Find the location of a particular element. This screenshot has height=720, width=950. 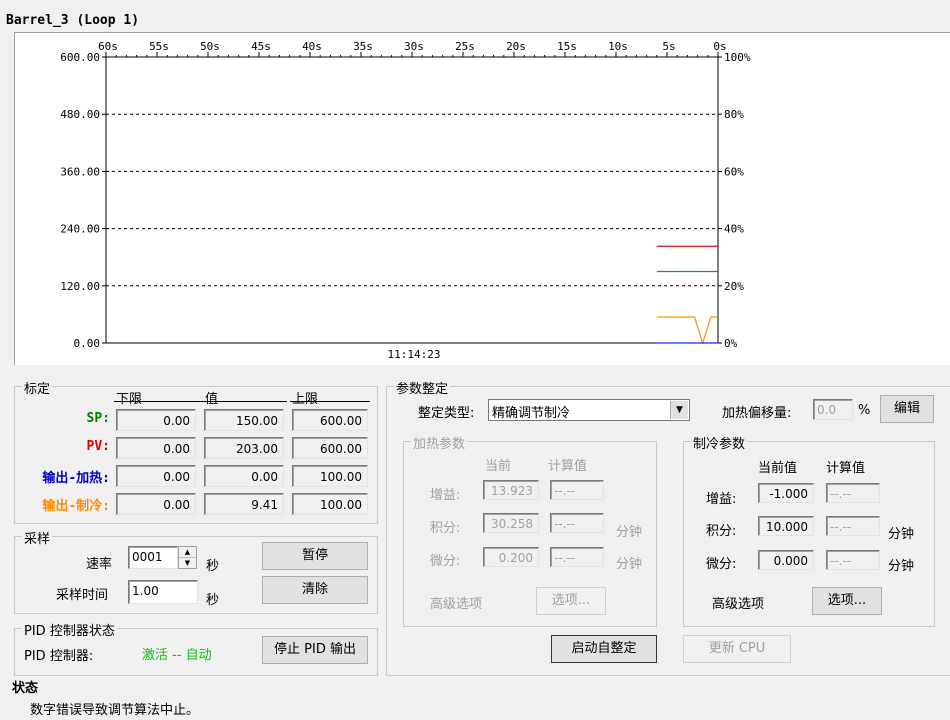

col-high-header: 上限 is located at coordinates (305, 399).